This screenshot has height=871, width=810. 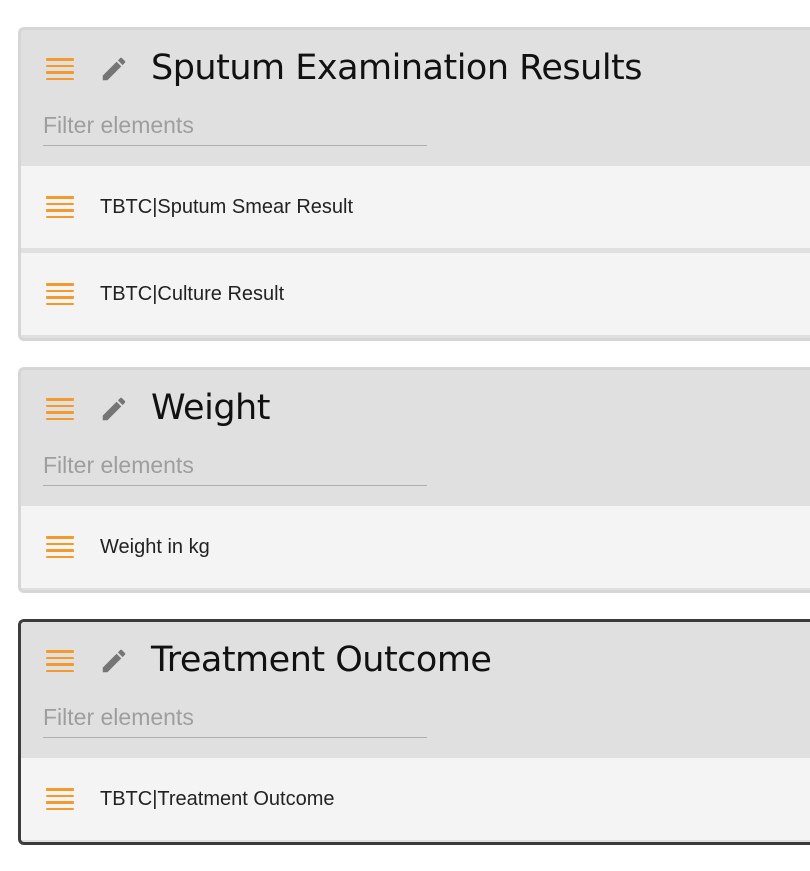 I want to click on list-item: Weight in kg, so click(x=415, y=547).